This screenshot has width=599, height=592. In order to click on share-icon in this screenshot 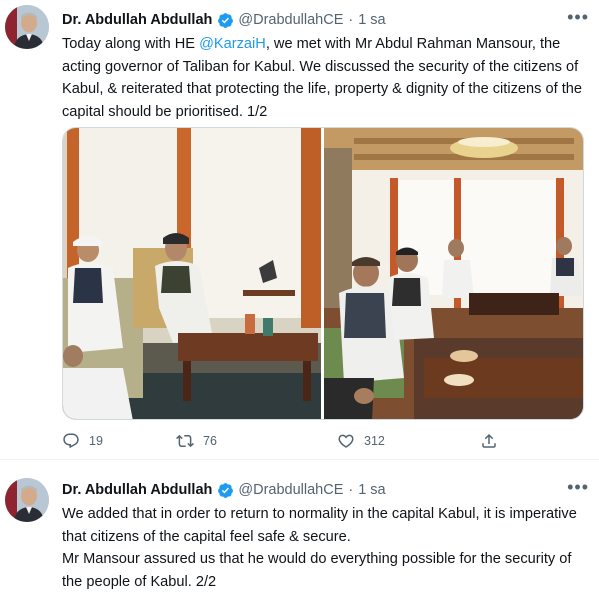, I will do `click(489, 440)`.